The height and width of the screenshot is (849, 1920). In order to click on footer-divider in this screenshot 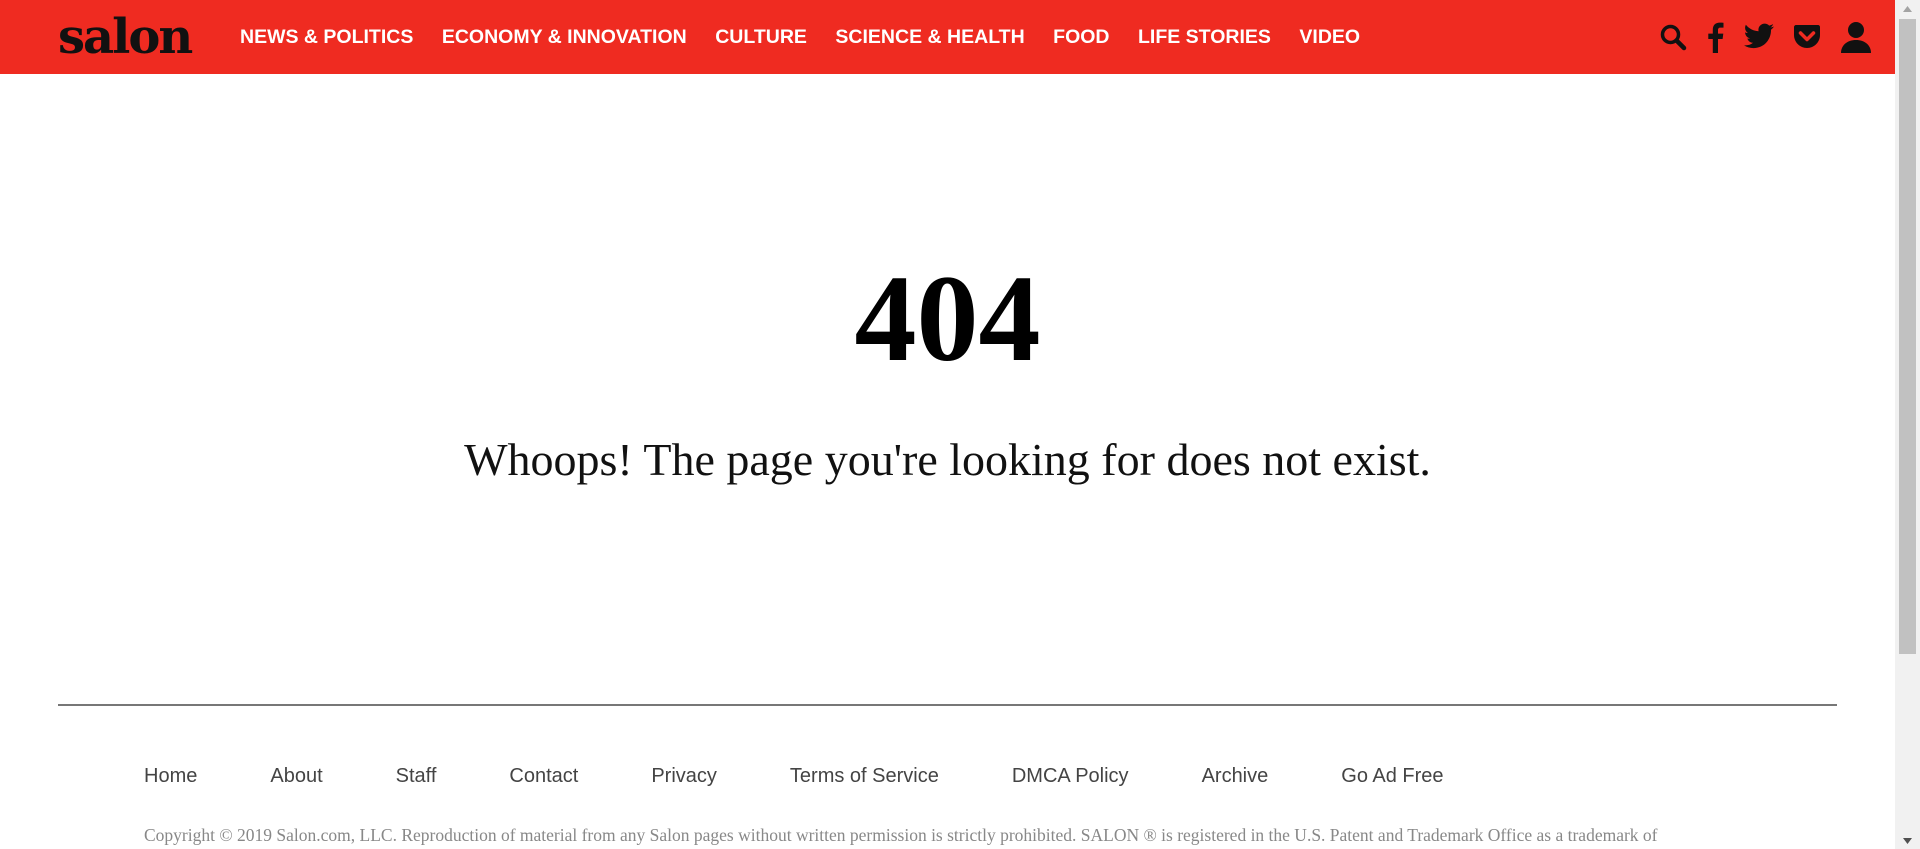, I will do `click(947, 705)`.